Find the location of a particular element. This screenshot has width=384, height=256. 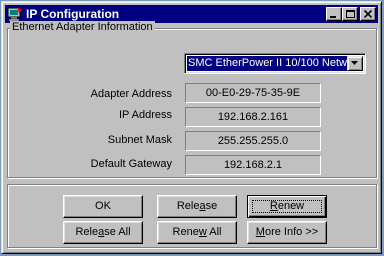

more-info-button: More Info >> is located at coordinates (287, 232).